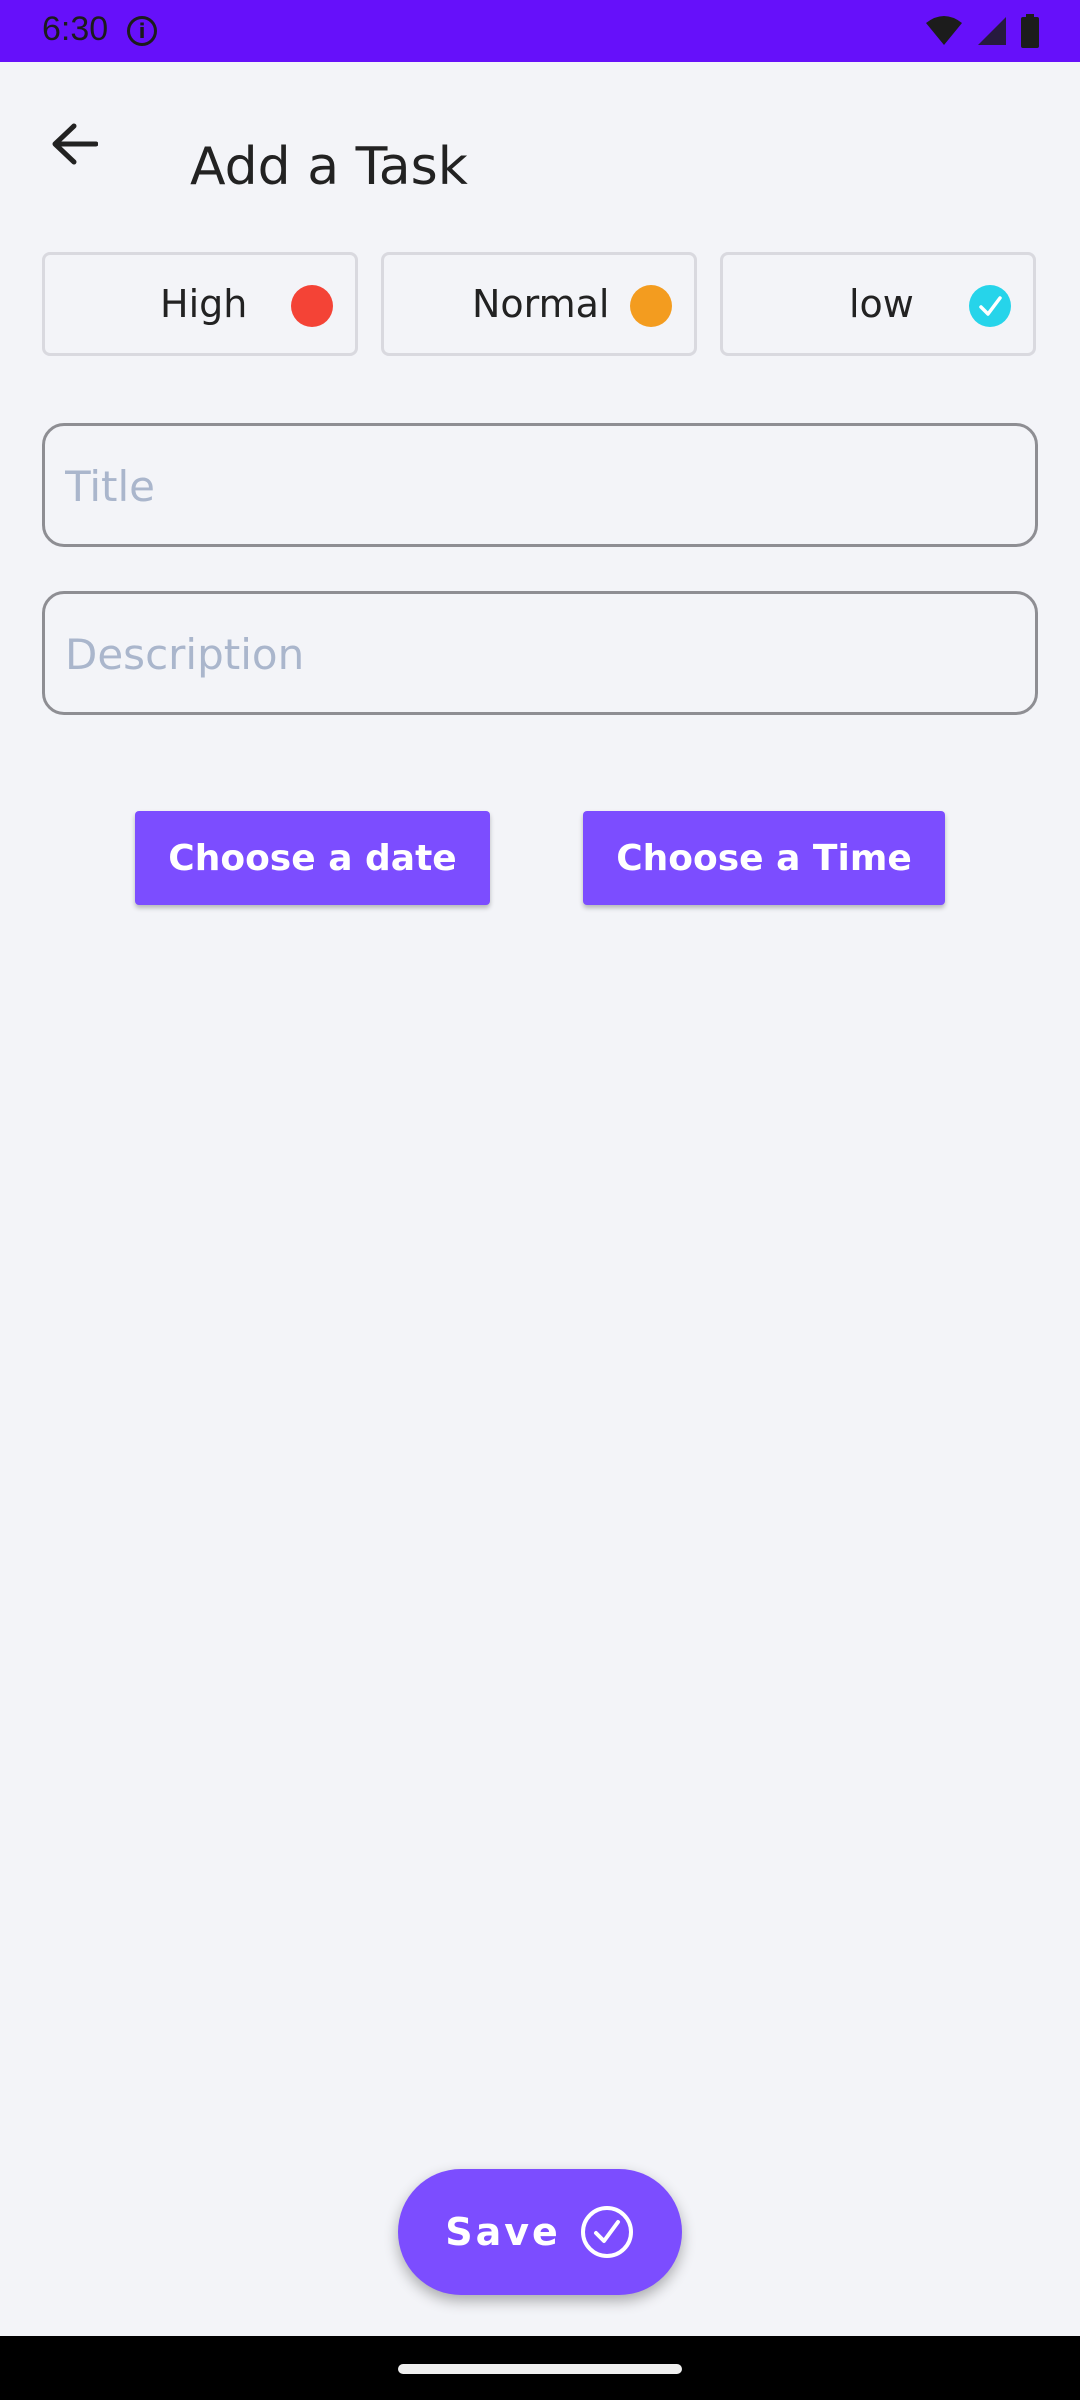 Image resolution: width=1080 pixels, height=2400 pixels. I want to click on back-button, so click(74, 144).